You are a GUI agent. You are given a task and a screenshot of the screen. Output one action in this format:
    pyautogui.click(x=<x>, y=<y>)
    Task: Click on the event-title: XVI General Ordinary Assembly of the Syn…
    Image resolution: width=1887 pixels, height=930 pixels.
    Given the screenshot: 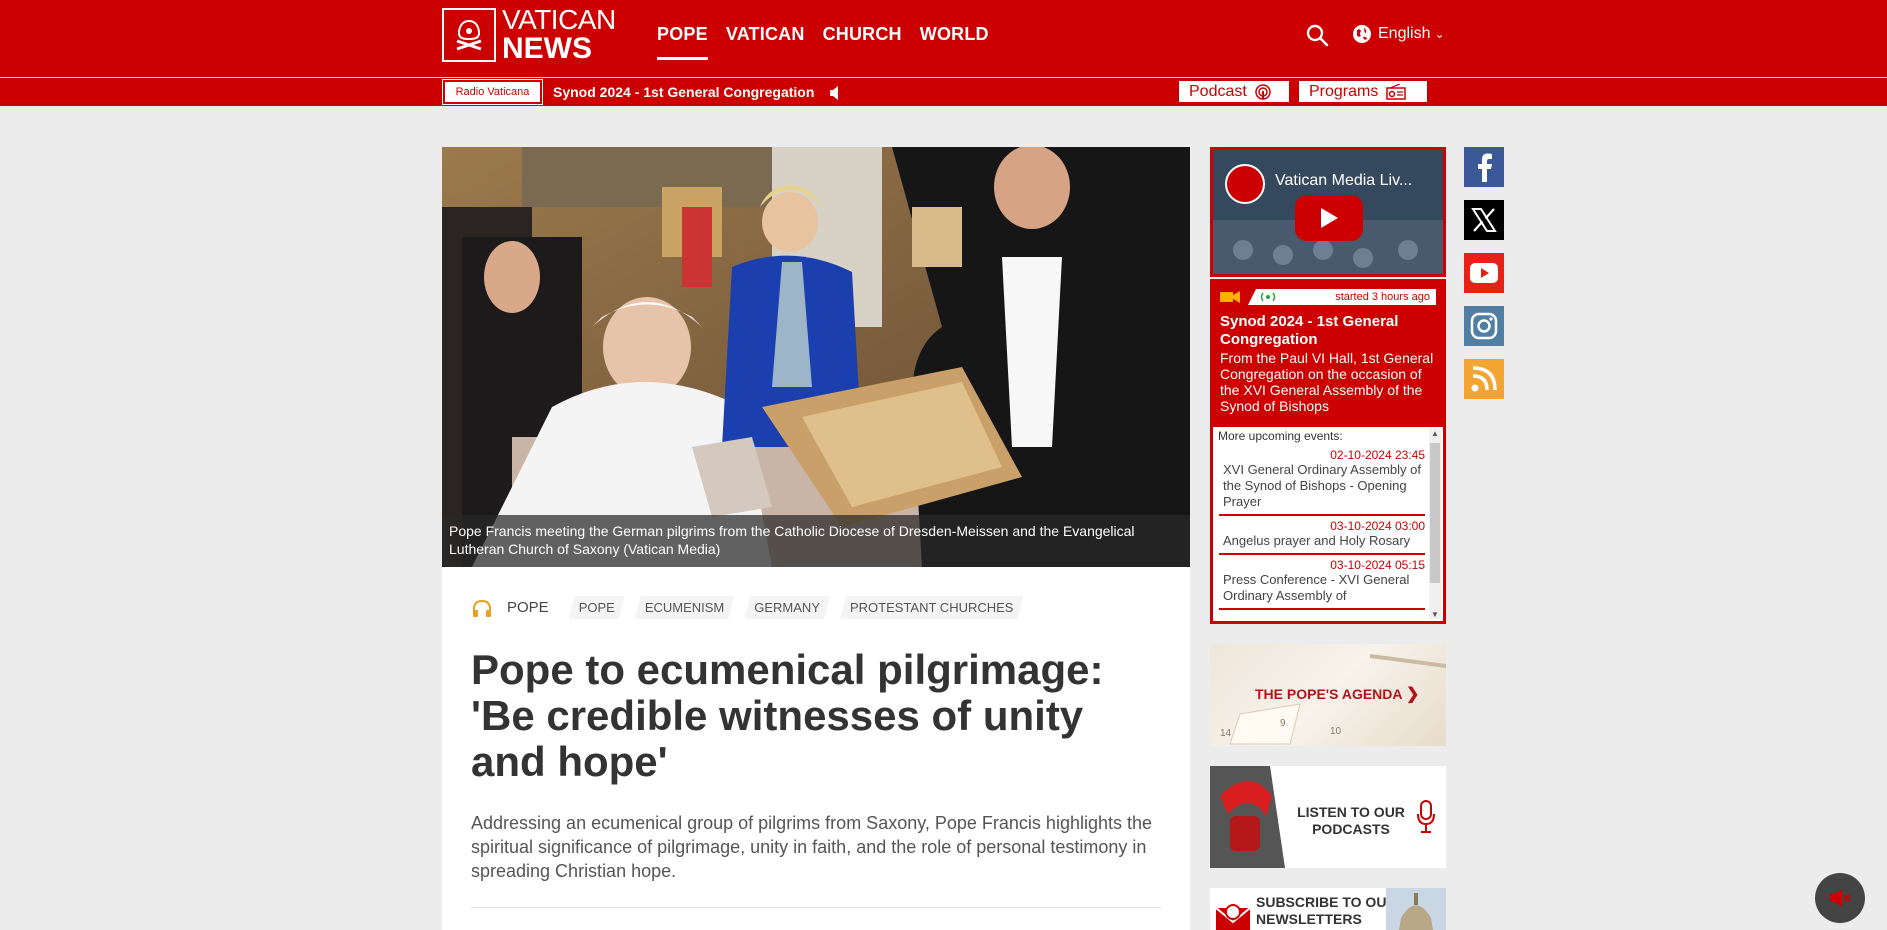 What is the action you would take?
    pyautogui.click(x=1322, y=485)
    